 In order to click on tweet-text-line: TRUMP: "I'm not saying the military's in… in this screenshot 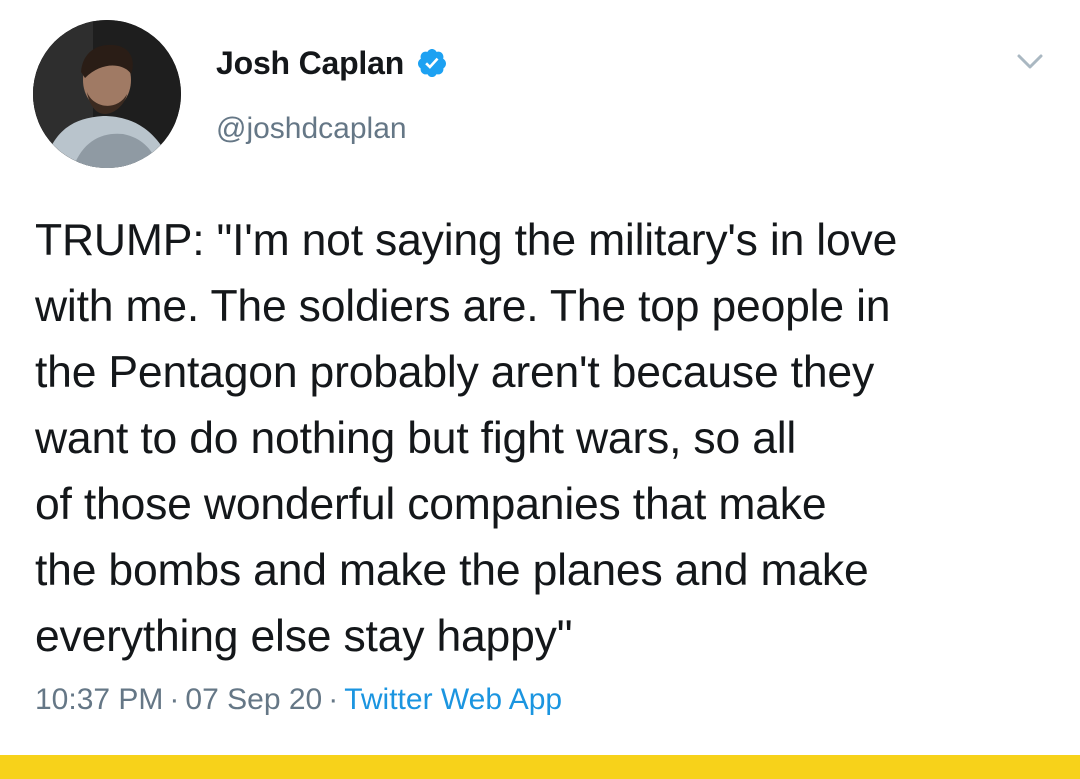, I will do `click(466, 240)`.